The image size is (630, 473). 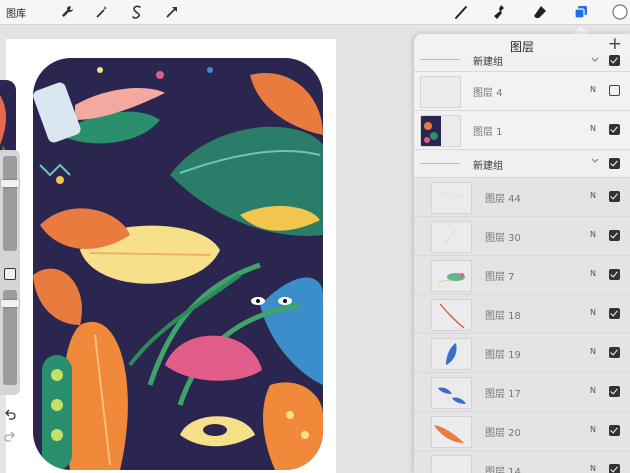 I want to click on panel-title: 图层, so click(x=521, y=47).